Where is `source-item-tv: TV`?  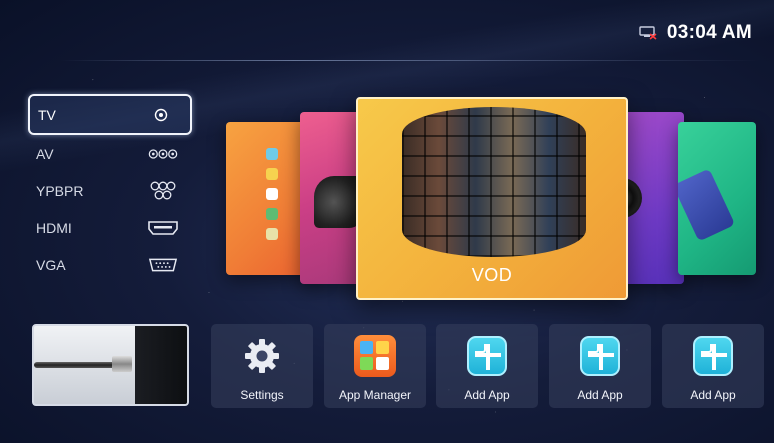
source-item-tv: TV is located at coordinates (110, 114).